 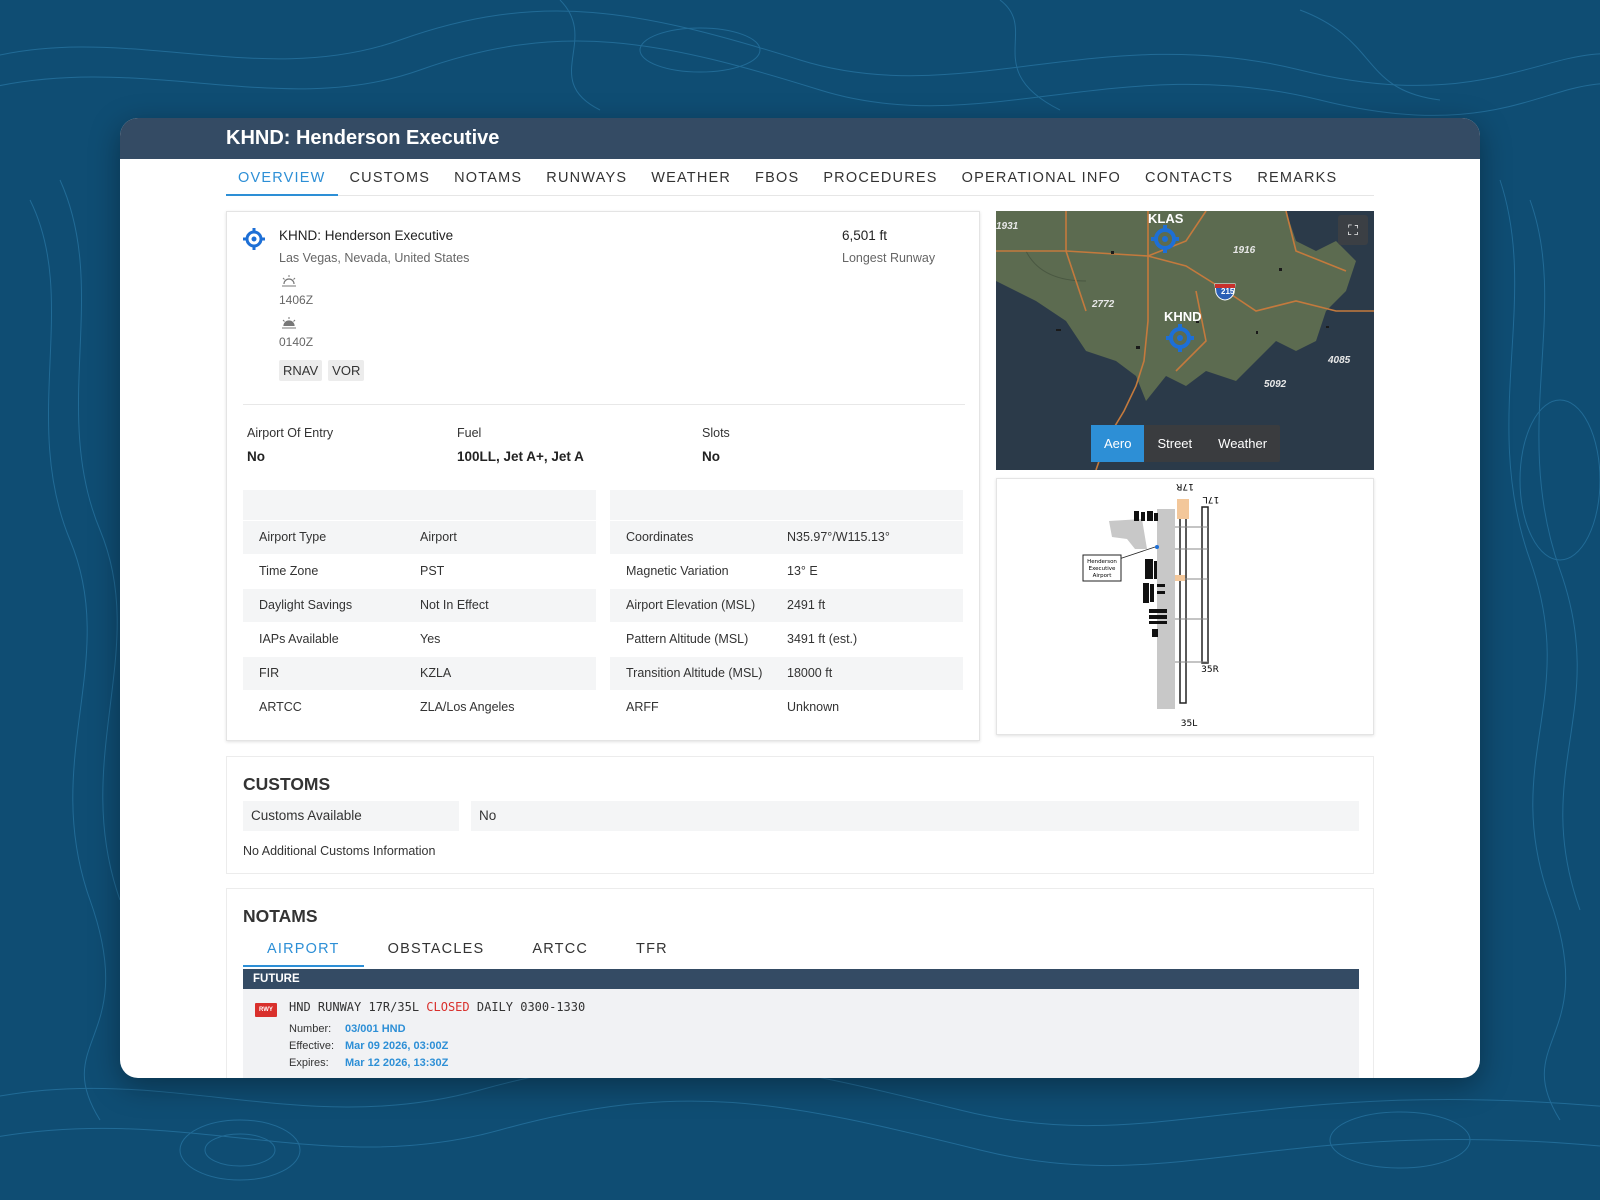 What do you see at coordinates (303, 950) in the screenshot?
I see `notam-tab-airport: AIRPORT` at bounding box center [303, 950].